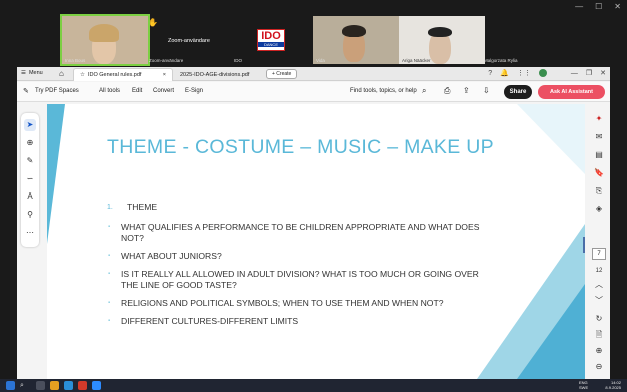 This screenshot has height=392, width=627. Describe the element at coordinates (501, 60) in the screenshot. I see `participant-name: Malgorzata Rylia` at that location.